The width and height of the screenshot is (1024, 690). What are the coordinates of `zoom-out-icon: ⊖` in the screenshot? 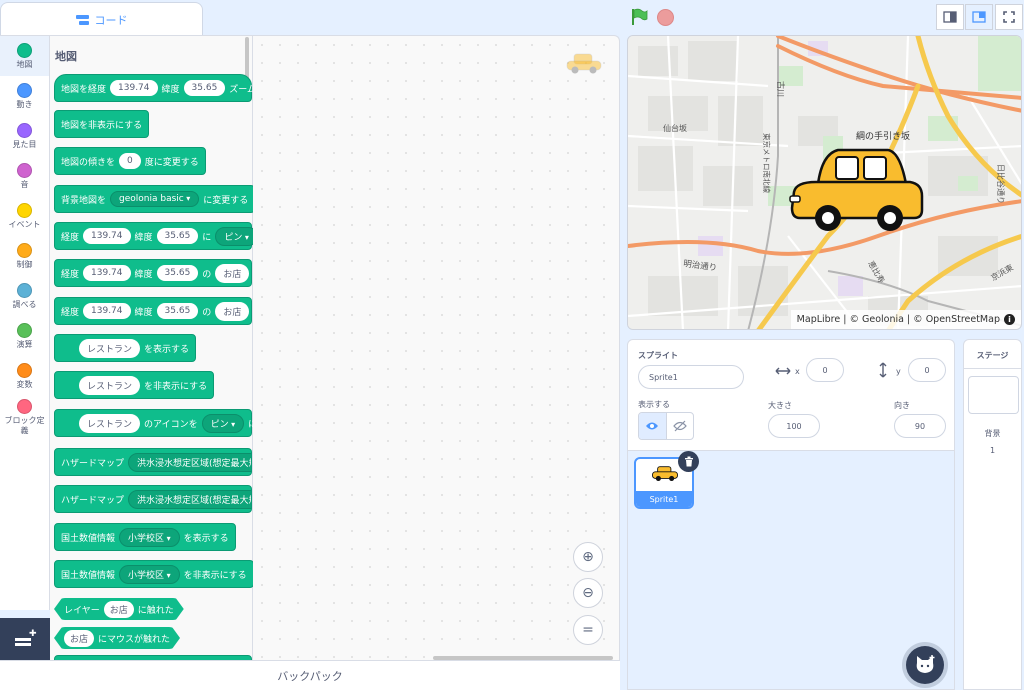 It's located at (588, 593).